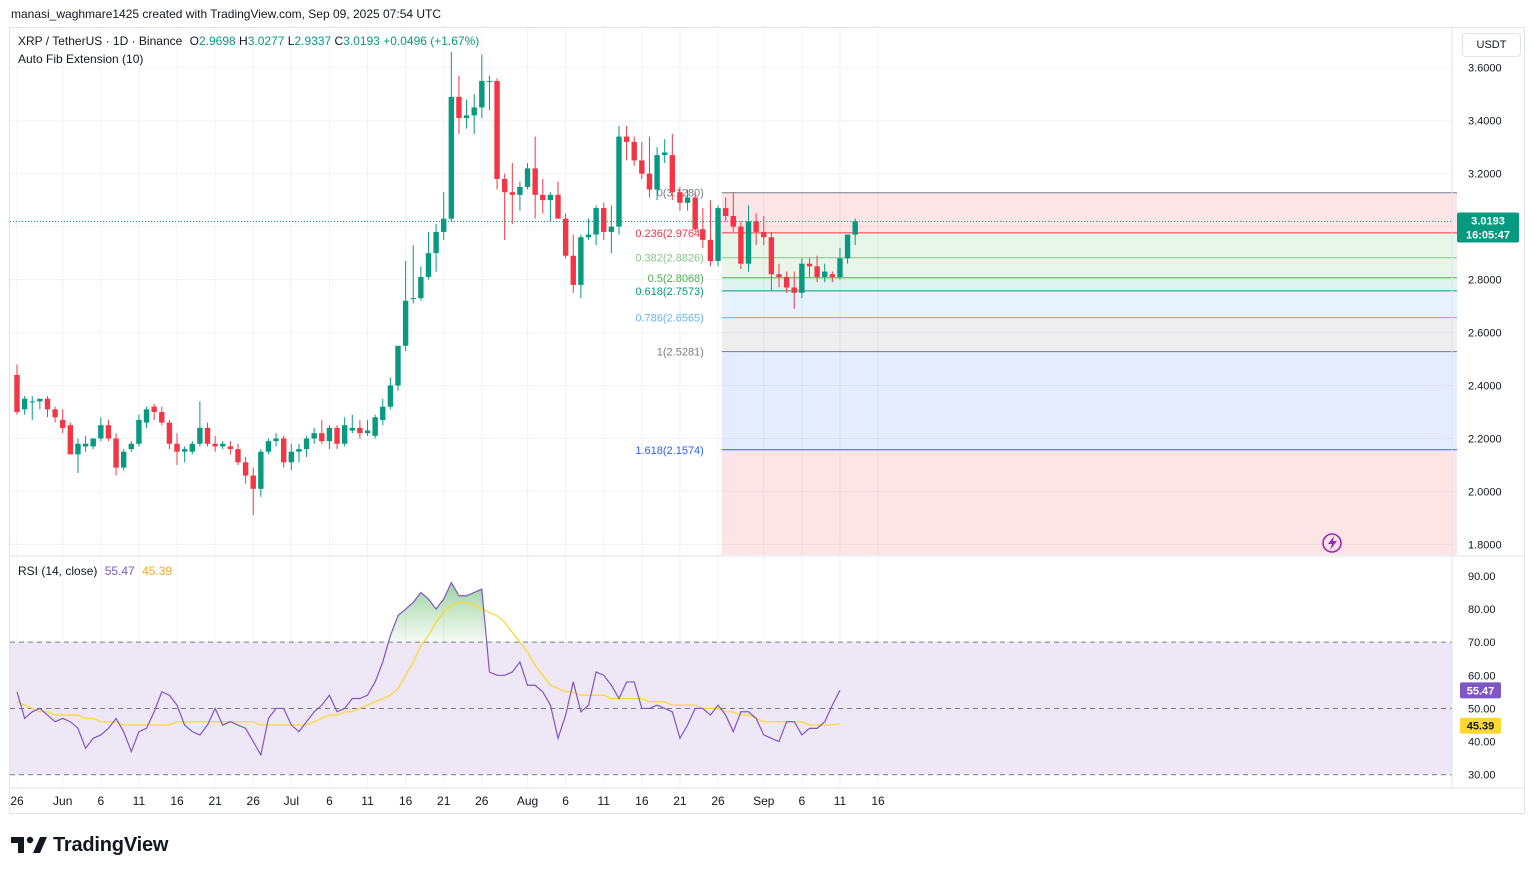  What do you see at coordinates (527, 801) in the screenshot?
I see `time-axis-tick-label: Aug` at bounding box center [527, 801].